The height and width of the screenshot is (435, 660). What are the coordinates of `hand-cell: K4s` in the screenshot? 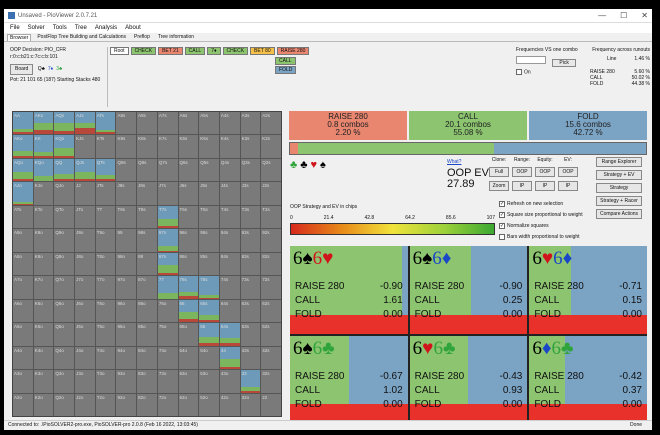 It's located at (229, 146).